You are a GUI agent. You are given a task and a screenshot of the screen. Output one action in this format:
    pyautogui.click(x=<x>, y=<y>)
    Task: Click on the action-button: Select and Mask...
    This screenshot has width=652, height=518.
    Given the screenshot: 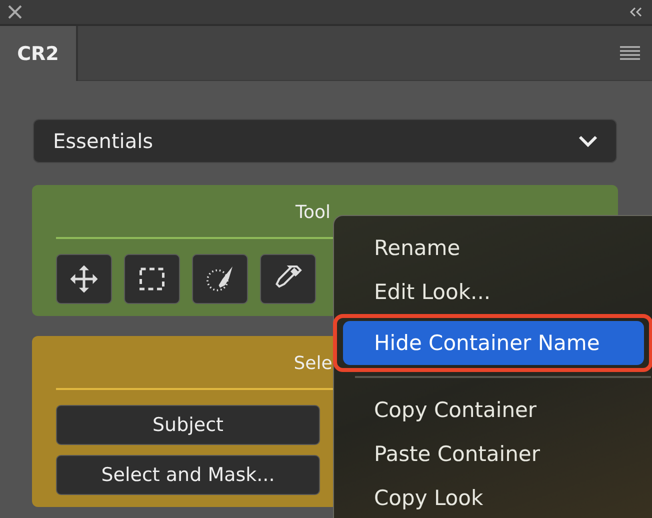 What is the action you would take?
    pyautogui.click(x=188, y=475)
    